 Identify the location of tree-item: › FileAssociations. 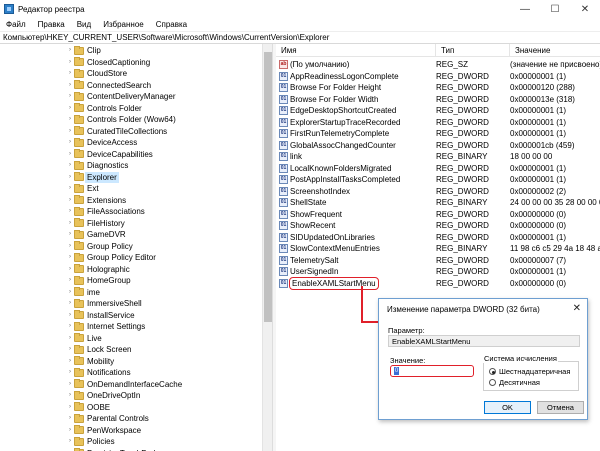
(131, 212).